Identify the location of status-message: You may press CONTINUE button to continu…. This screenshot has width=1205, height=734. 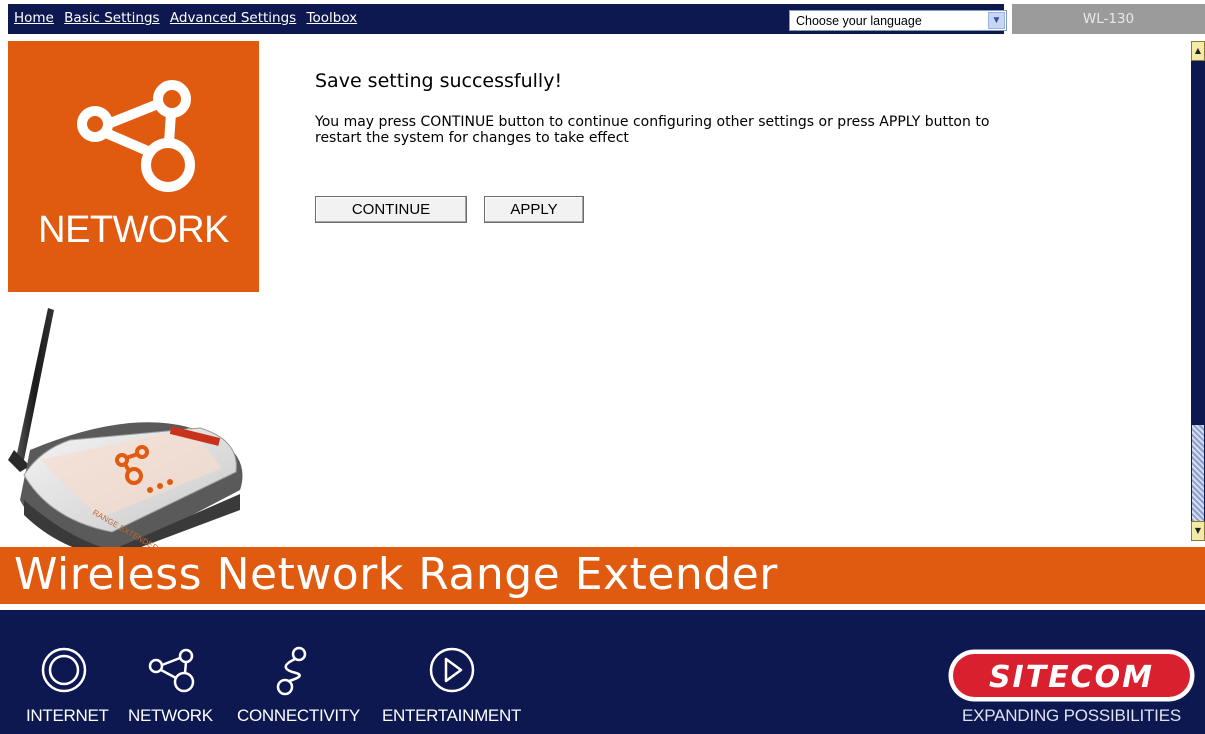
(652, 130).